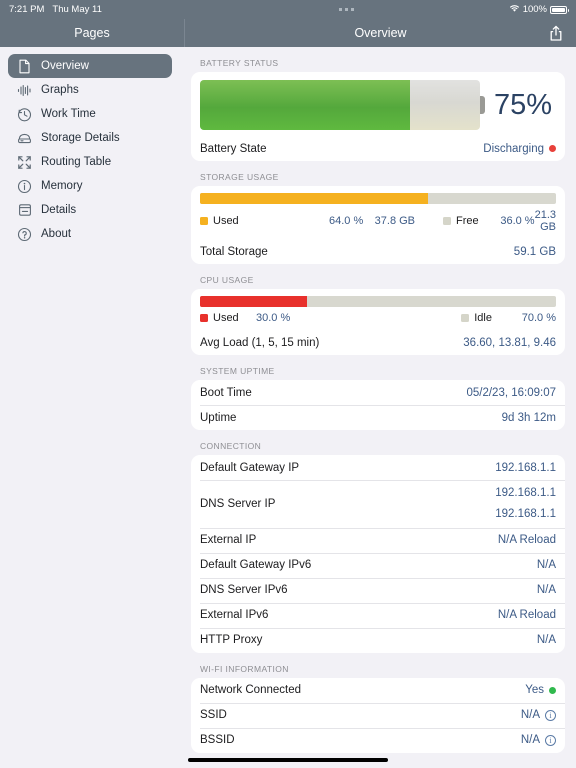  What do you see at coordinates (24, 114) in the screenshot?
I see `clock-arrow-icon` at bounding box center [24, 114].